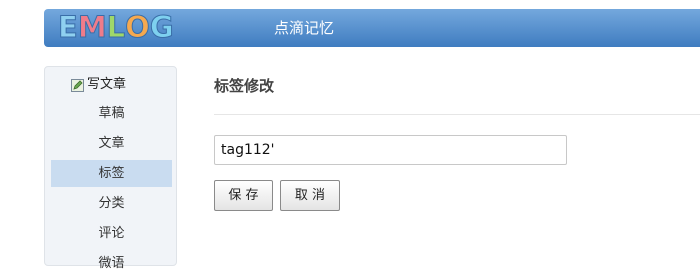  I want to click on header-bar: EMLOG 点滴记忆, so click(372, 28).